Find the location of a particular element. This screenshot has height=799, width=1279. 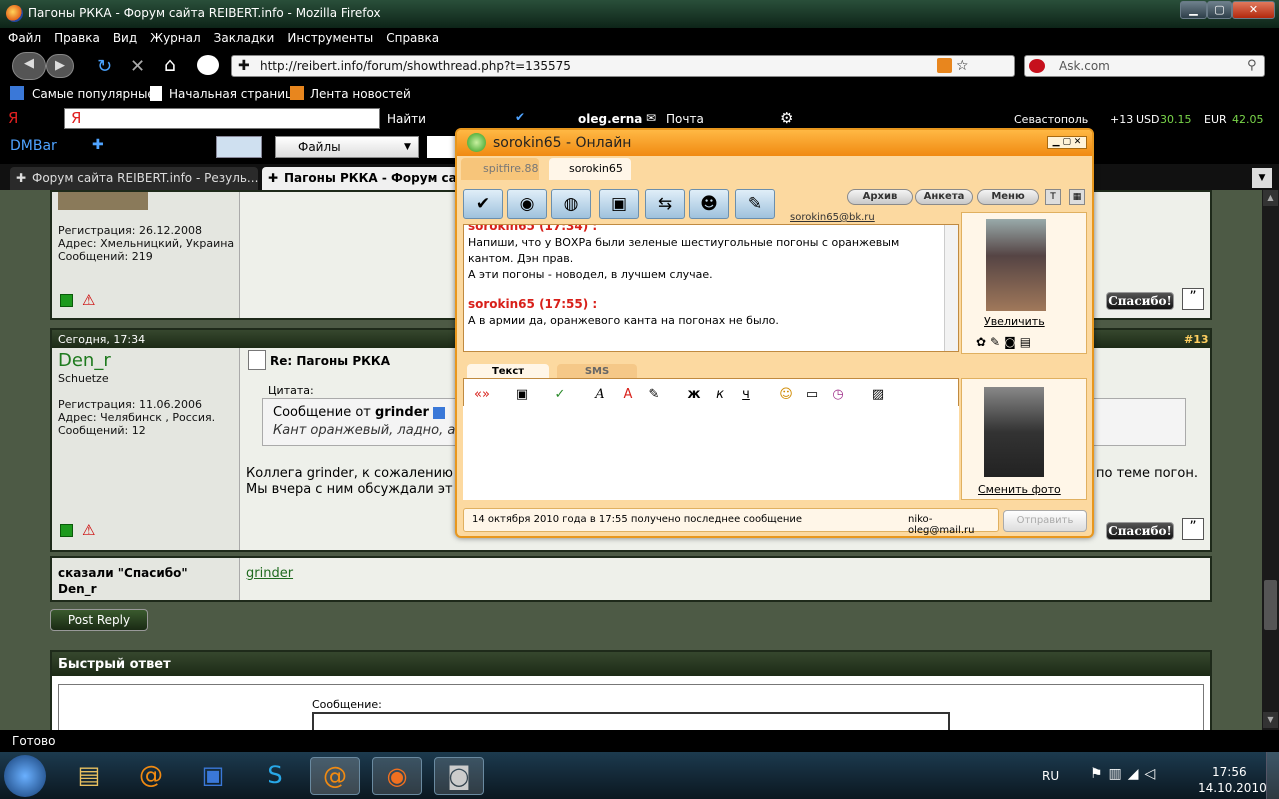

send-button: Отправить is located at coordinates (1045, 521).